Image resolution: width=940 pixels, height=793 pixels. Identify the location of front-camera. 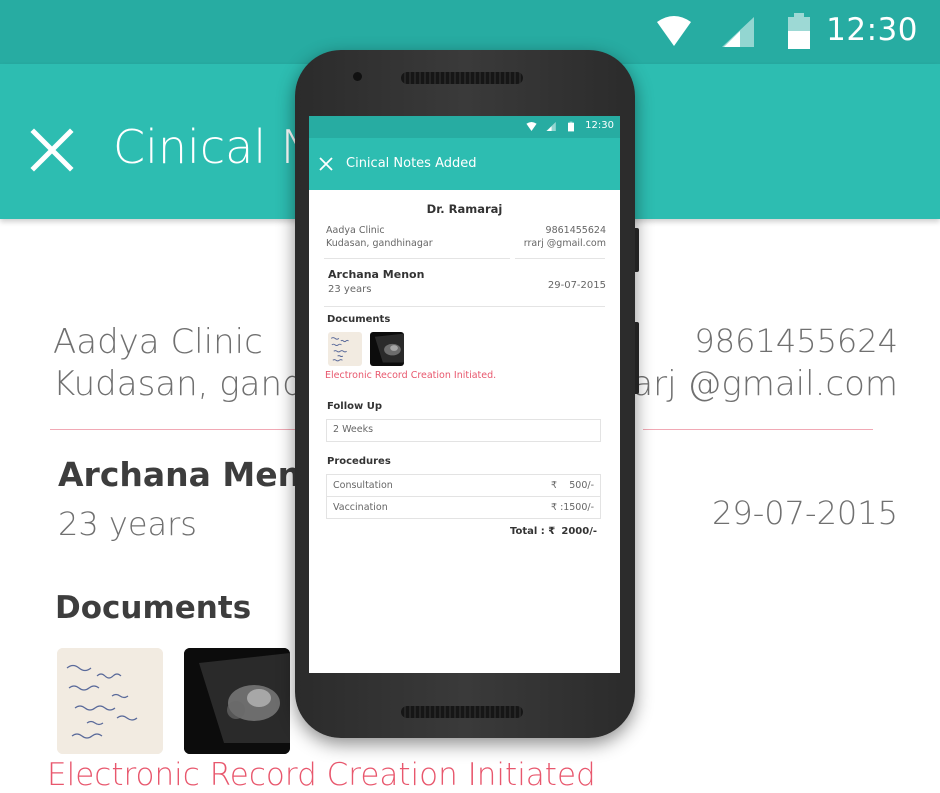
(357, 76).